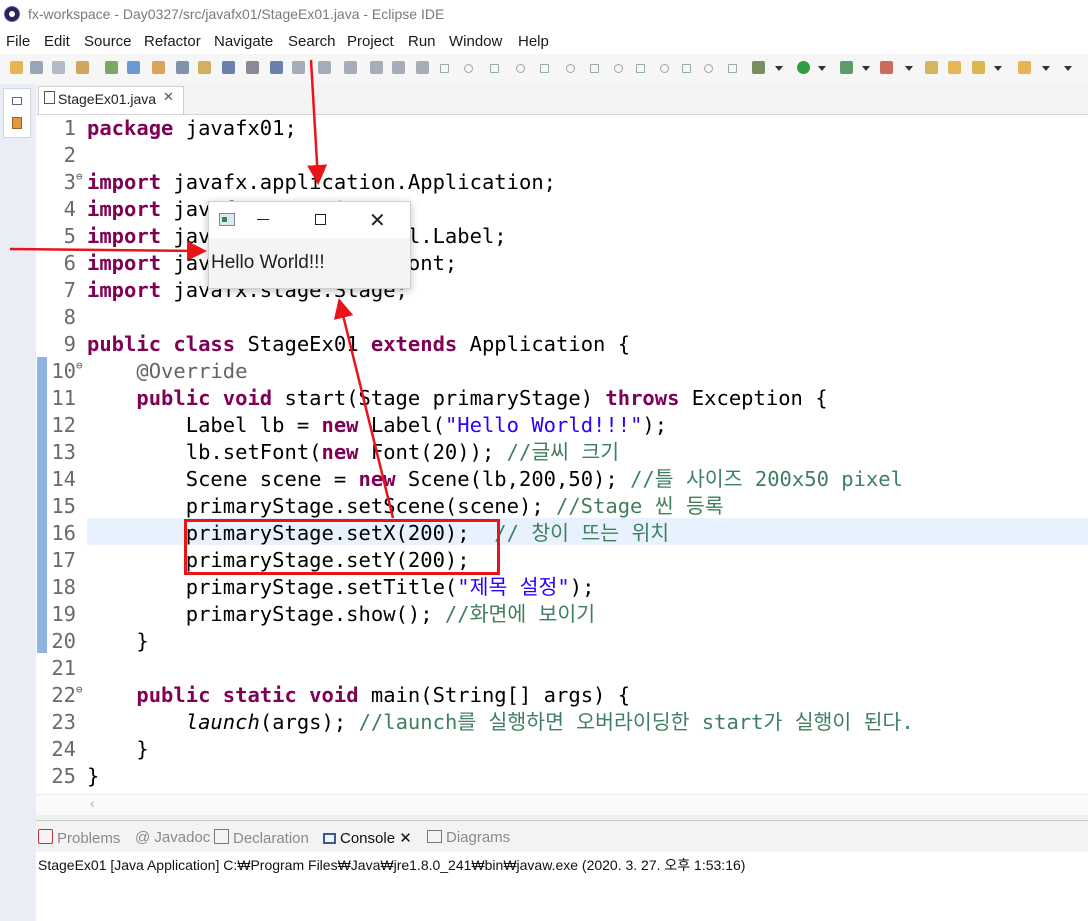 The height and width of the screenshot is (921, 1088). I want to click on menu-file: File, so click(18, 41).